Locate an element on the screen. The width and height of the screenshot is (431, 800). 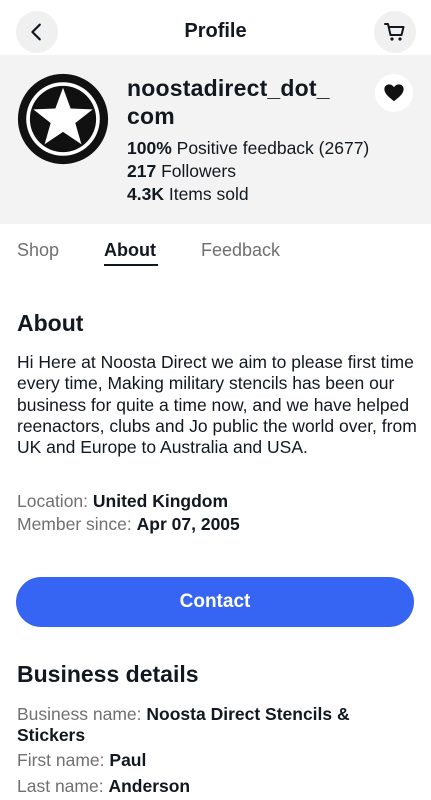
location-value: United Kingdom is located at coordinates (160, 501).